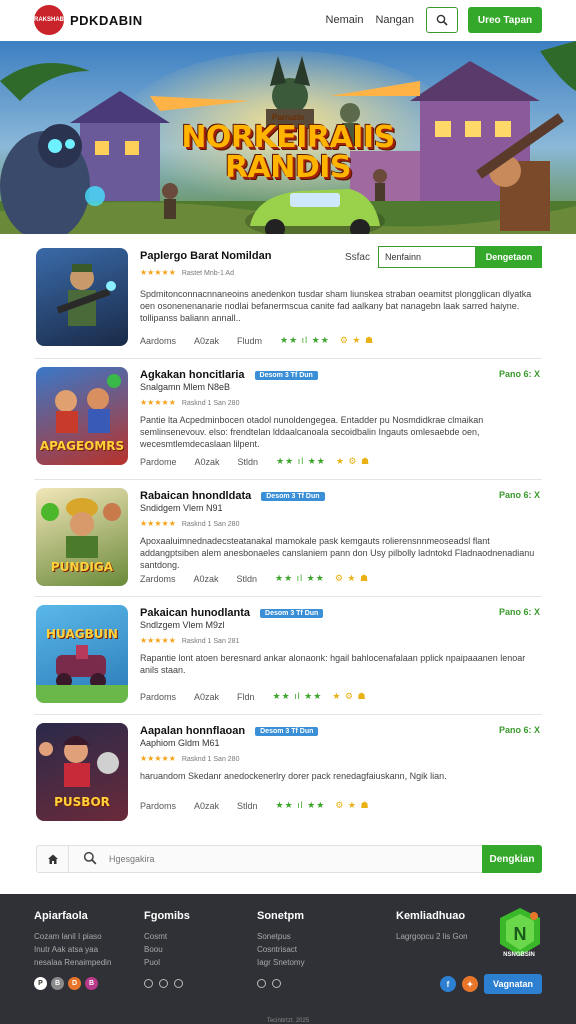 This screenshot has width=576, height=1024. Describe the element at coordinates (340, 639) in the screenshot. I see `rating-line: ★★★★★ Rasknd 1 San 281` at that location.